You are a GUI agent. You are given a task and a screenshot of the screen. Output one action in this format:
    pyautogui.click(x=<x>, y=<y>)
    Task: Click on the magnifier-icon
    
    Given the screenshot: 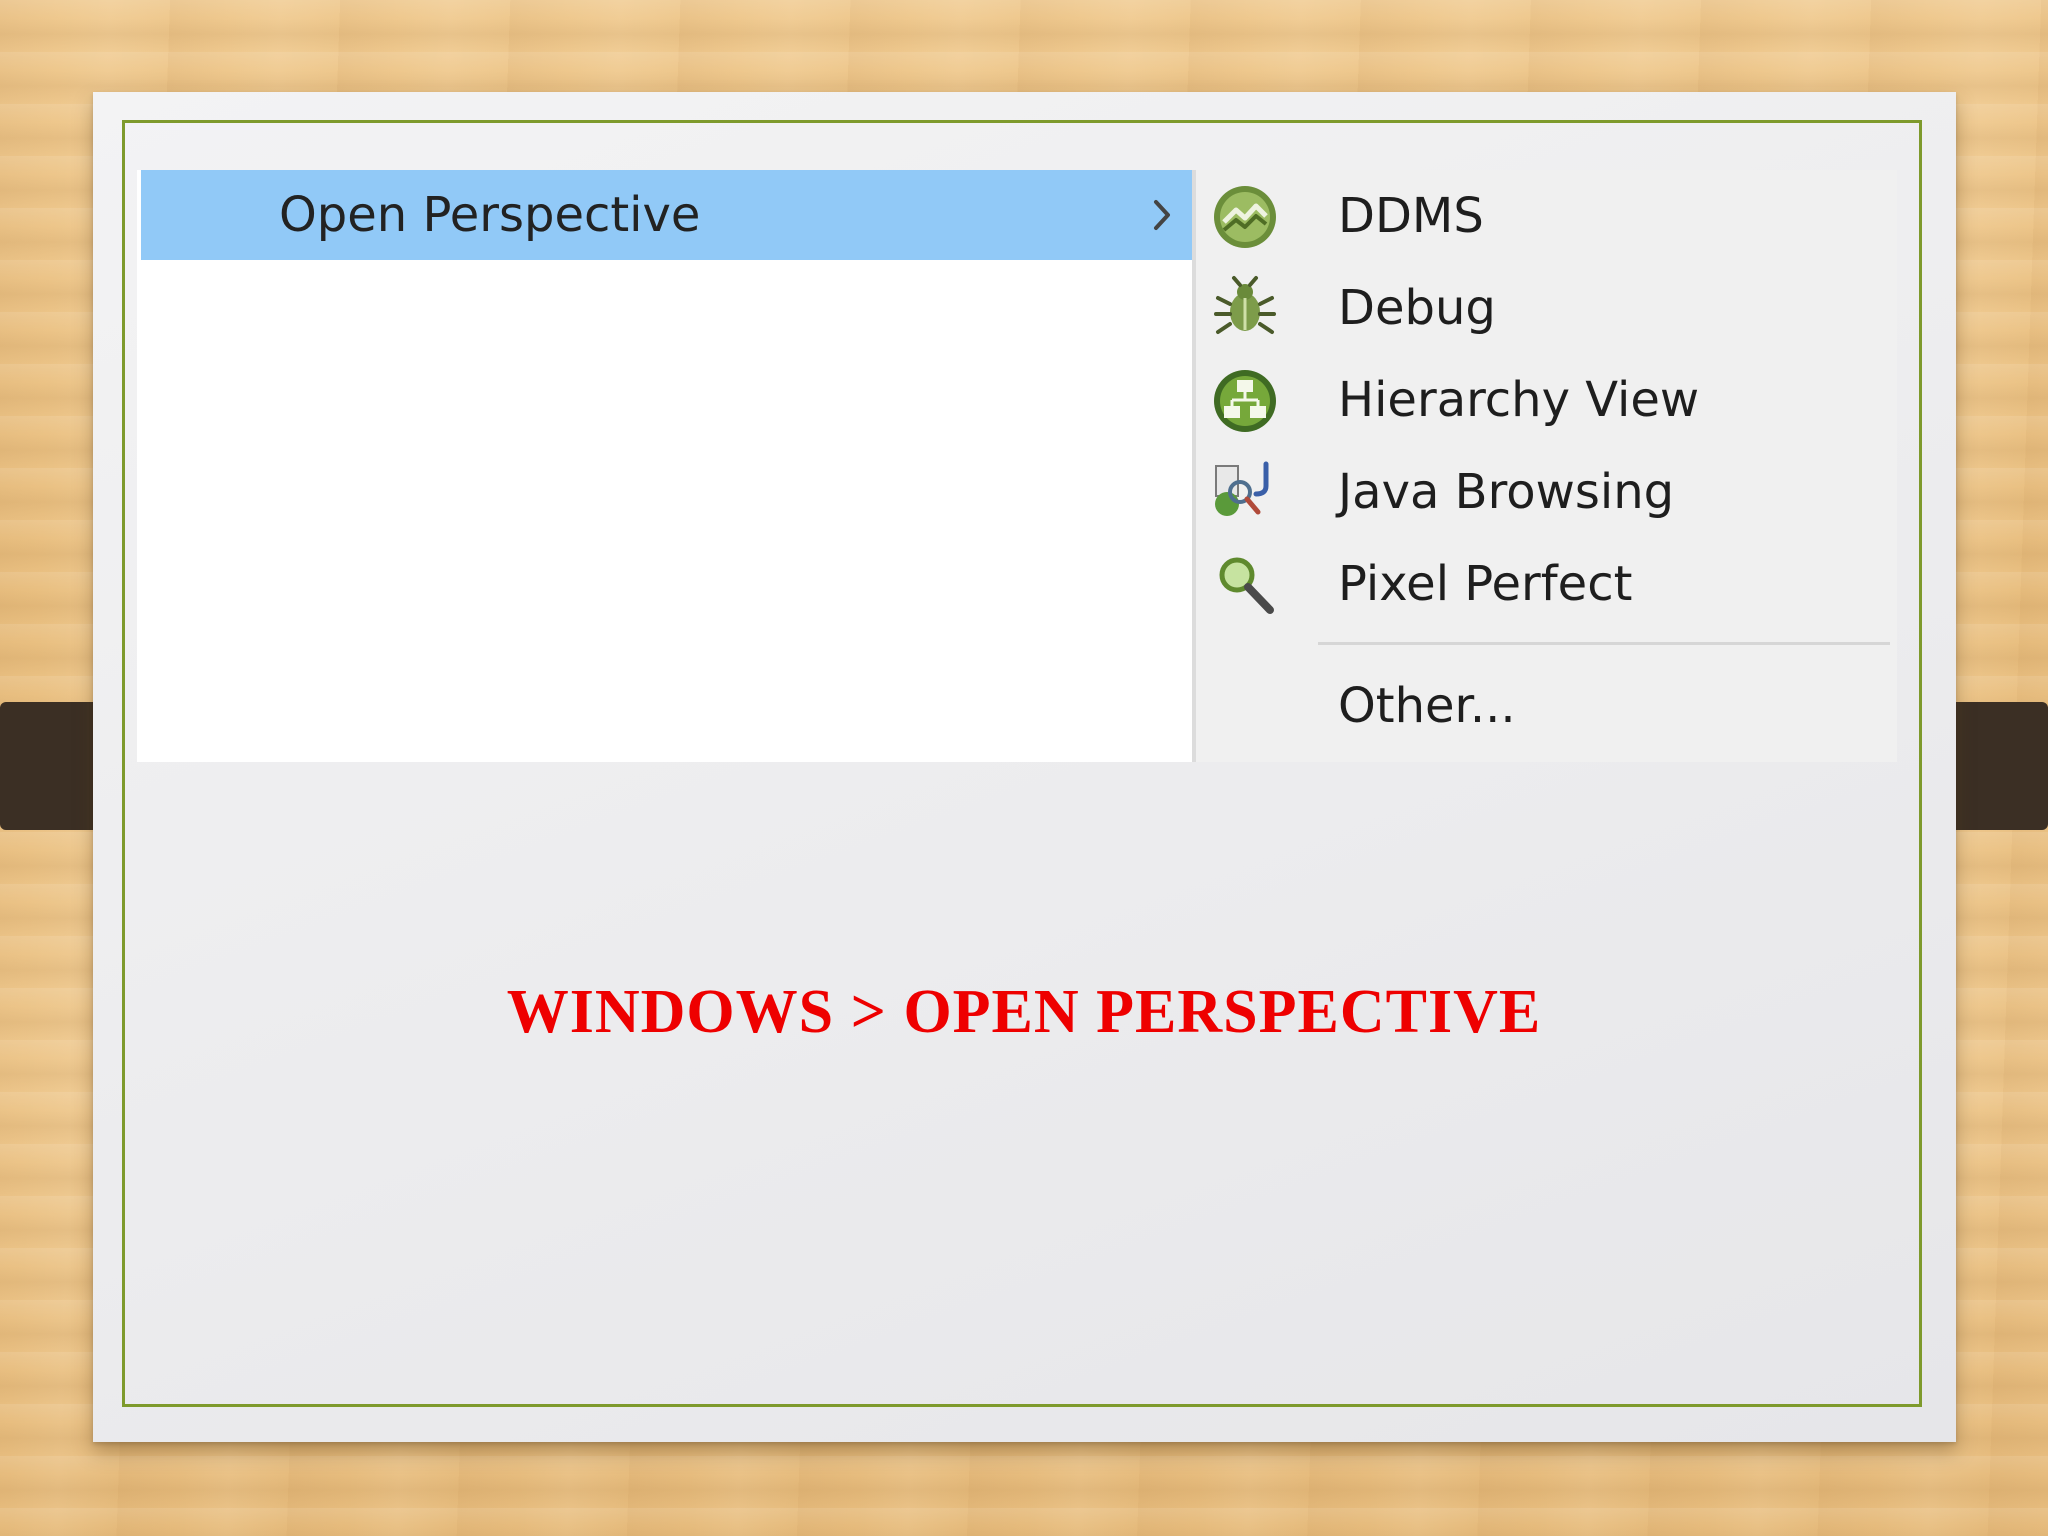 What is the action you would take?
    pyautogui.click(x=1246, y=585)
    